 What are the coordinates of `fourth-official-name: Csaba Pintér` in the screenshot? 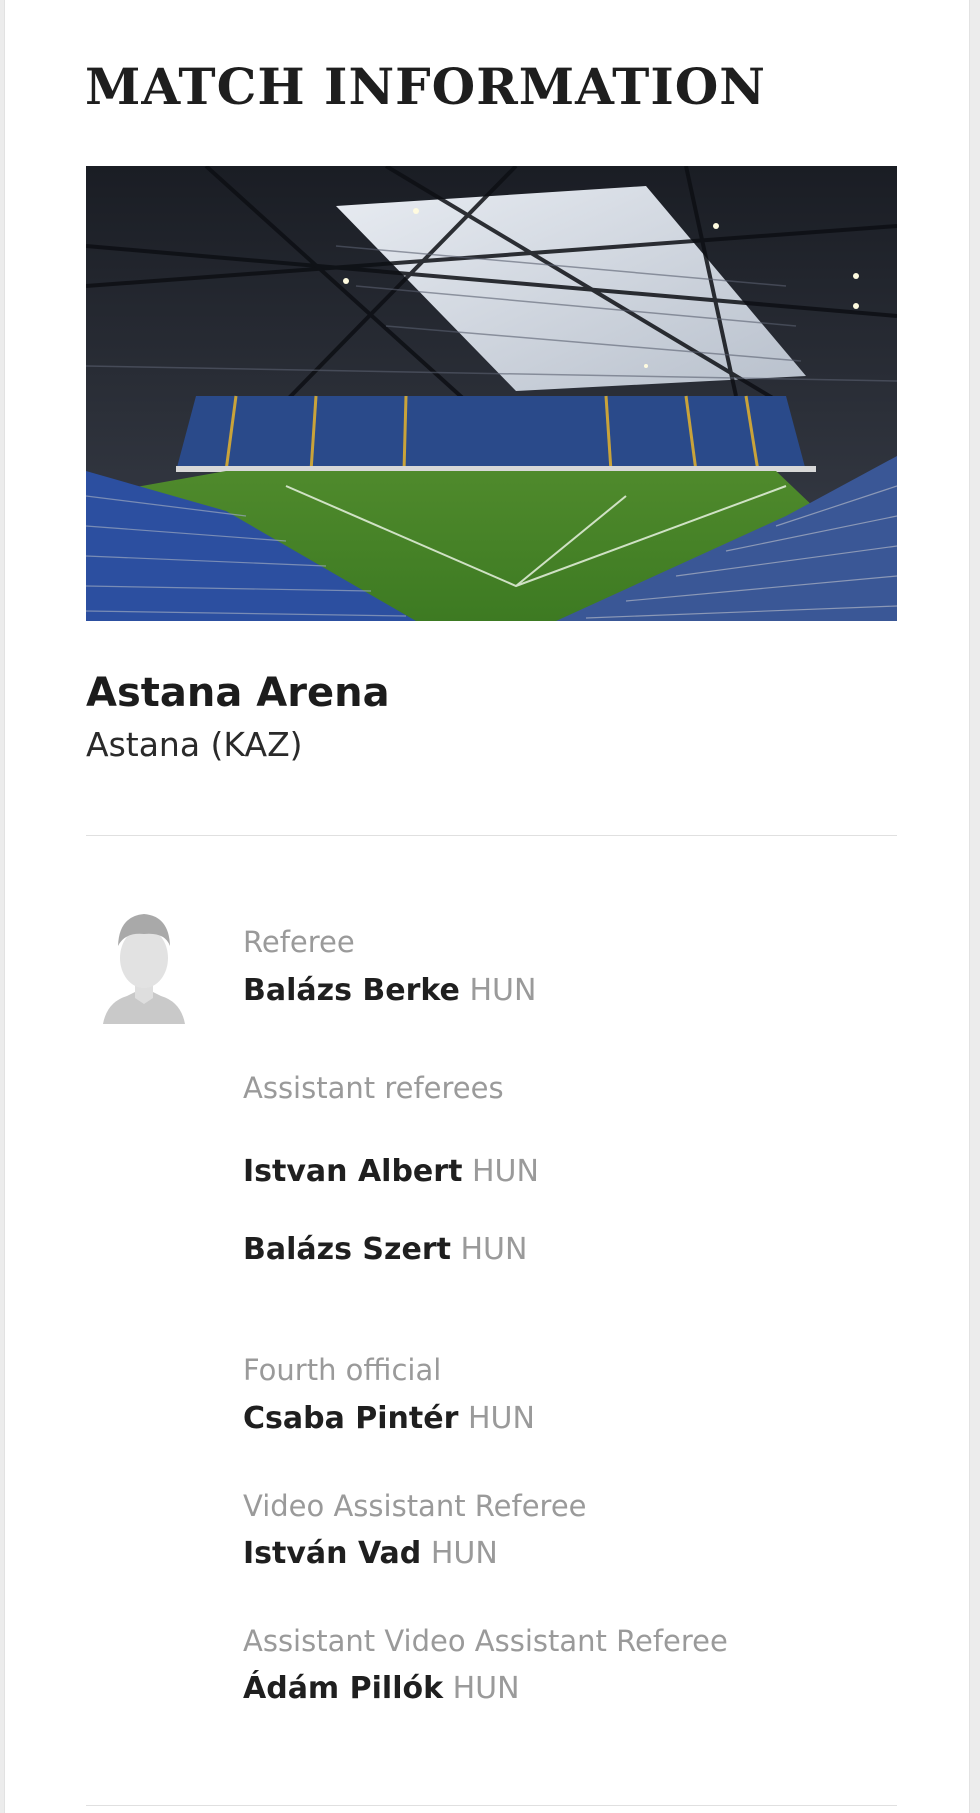 It's located at (351, 1418).